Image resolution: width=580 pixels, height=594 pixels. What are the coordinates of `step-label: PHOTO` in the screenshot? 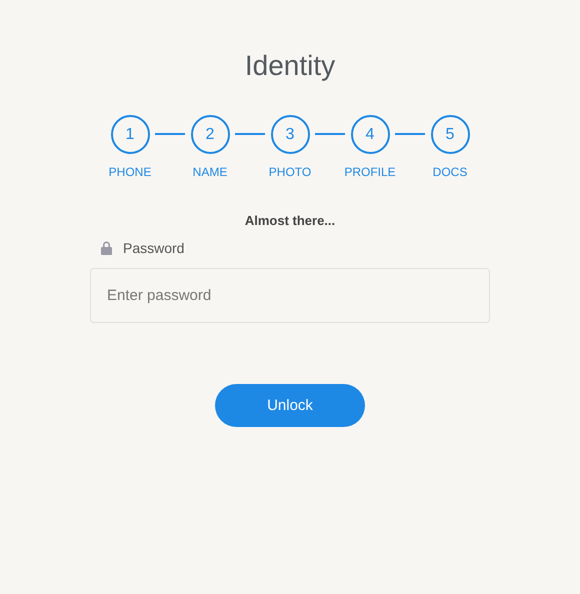 It's located at (290, 172).